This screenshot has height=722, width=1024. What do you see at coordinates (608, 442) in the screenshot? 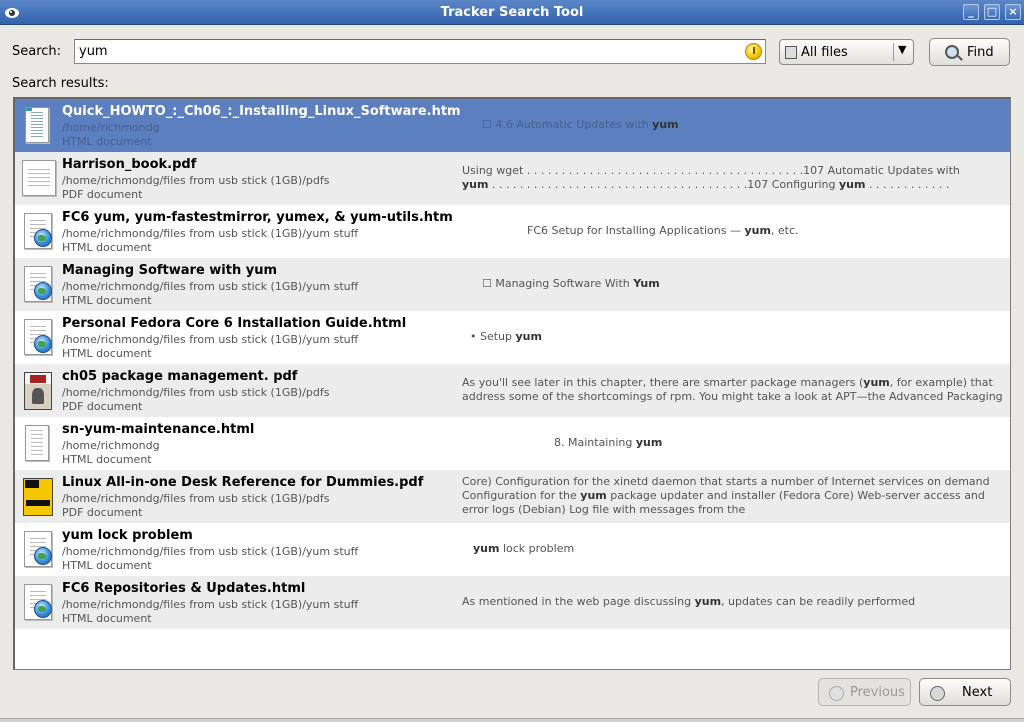
I see `result-snippet: 8. Maintaining yum` at bounding box center [608, 442].